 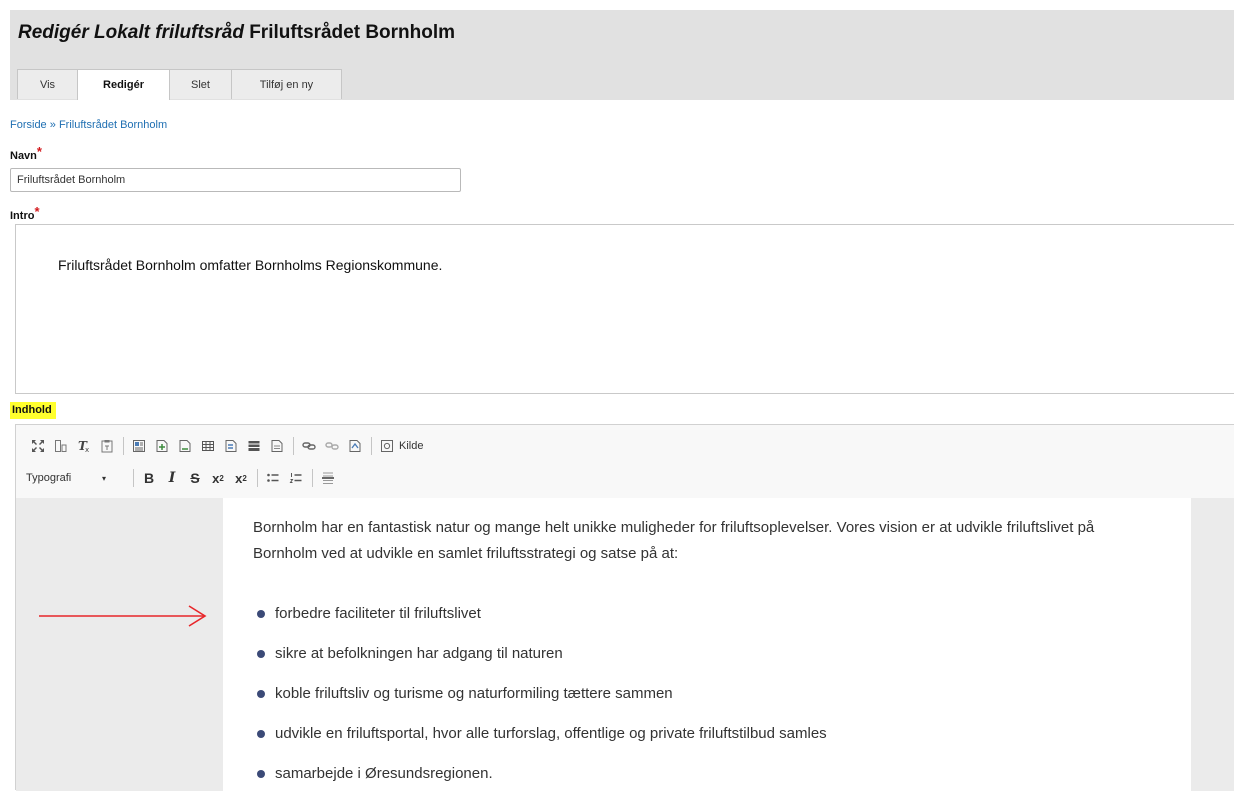 I want to click on superscript-mark: 2, so click(x=221, y=478).